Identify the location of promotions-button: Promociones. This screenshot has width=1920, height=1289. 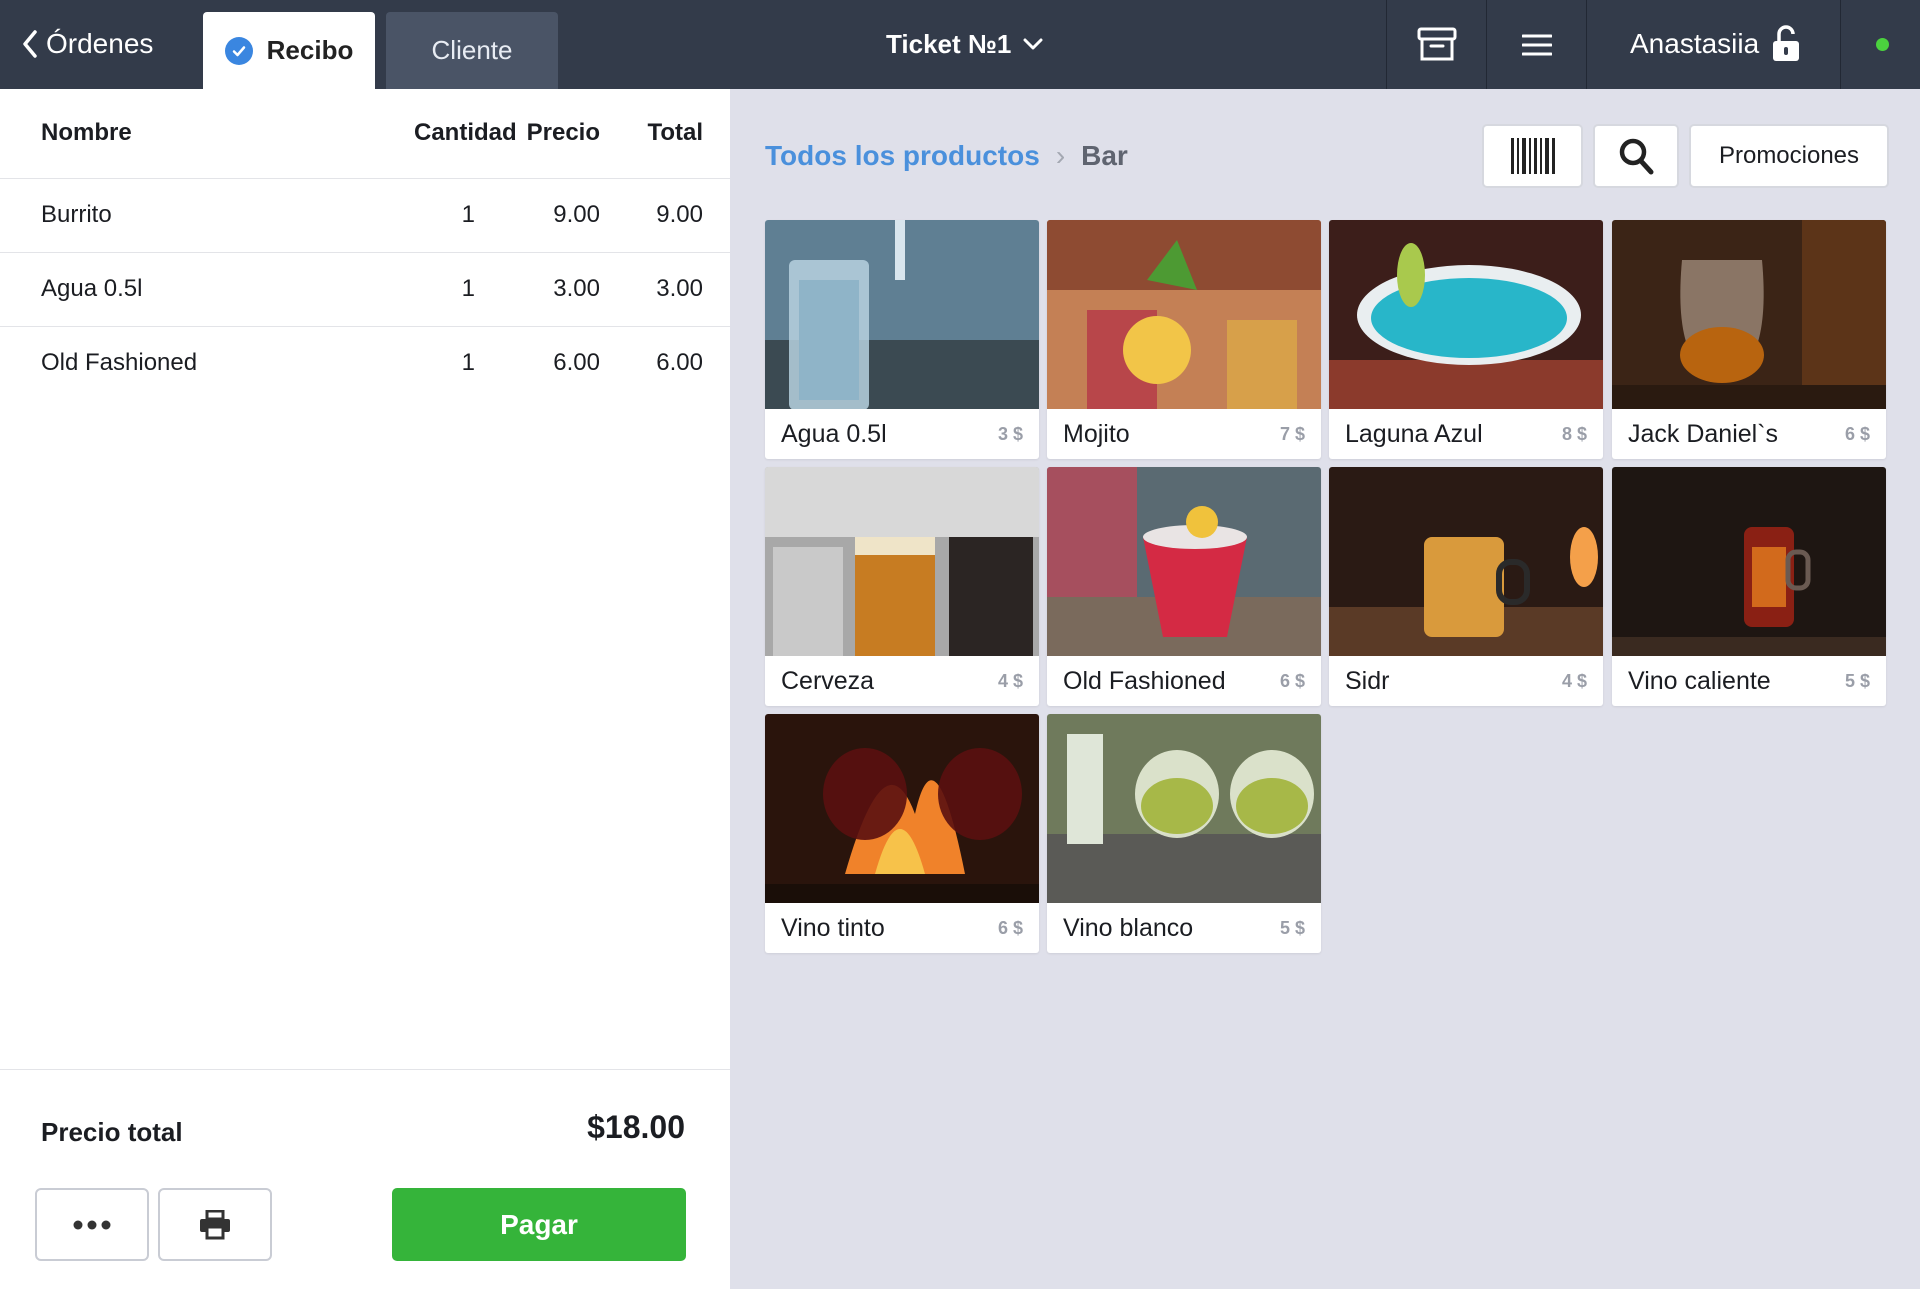
(1789, 156).